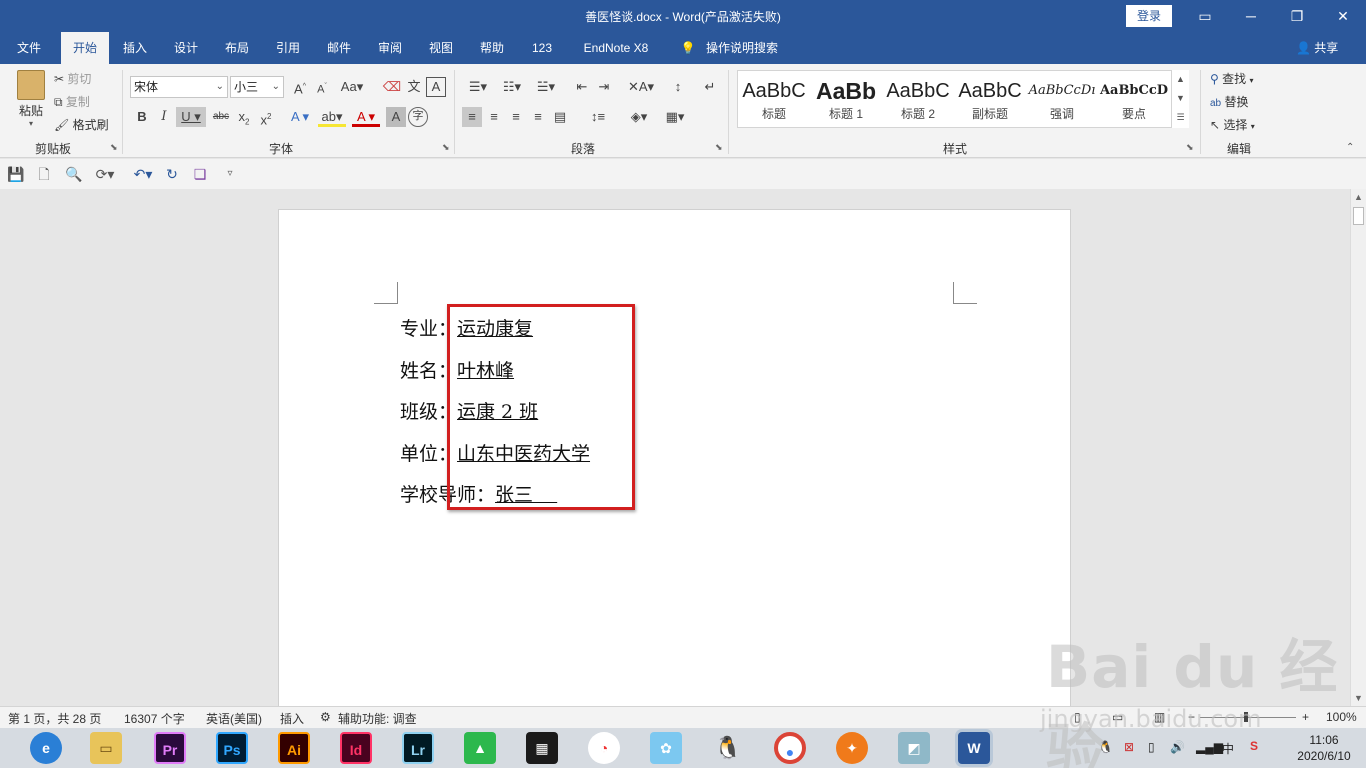 This screenshot has width=1366, height=768. I want to click on insert-mode: 插入, so click(292, 718).